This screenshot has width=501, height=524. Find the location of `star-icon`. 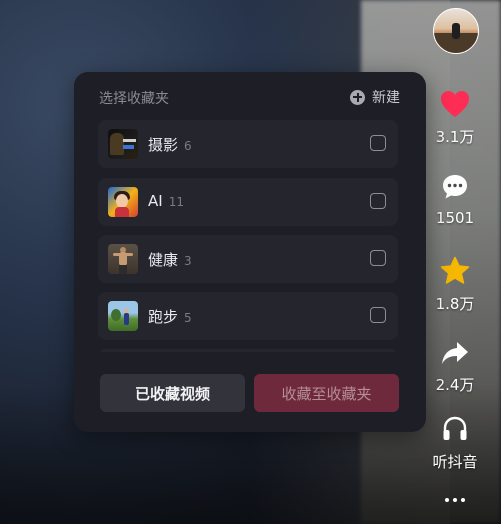

star-icon is located at coordinates (455, 270).